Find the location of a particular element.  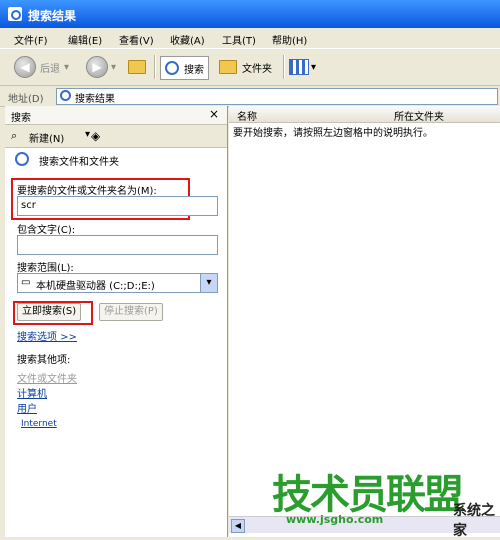

internet-link: Internet is located at coordinates (39, 424).